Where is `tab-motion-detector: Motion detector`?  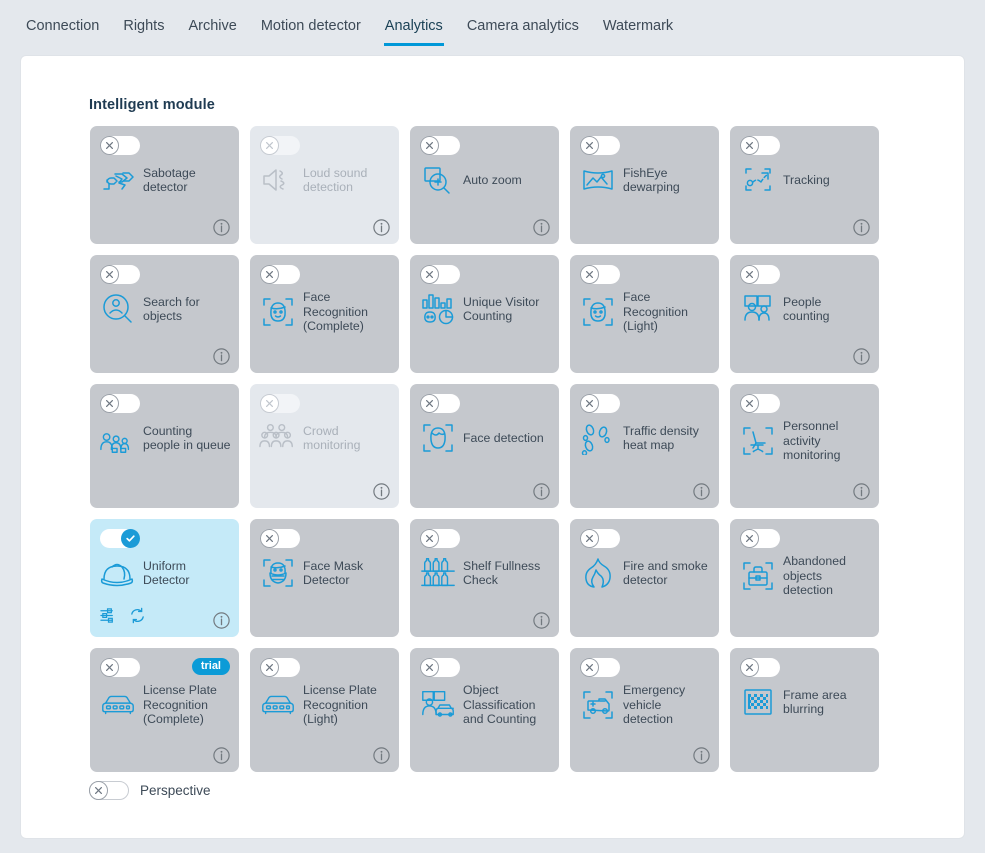
tab-motion-detector: Motion detector is located at coordinates (311, 32).